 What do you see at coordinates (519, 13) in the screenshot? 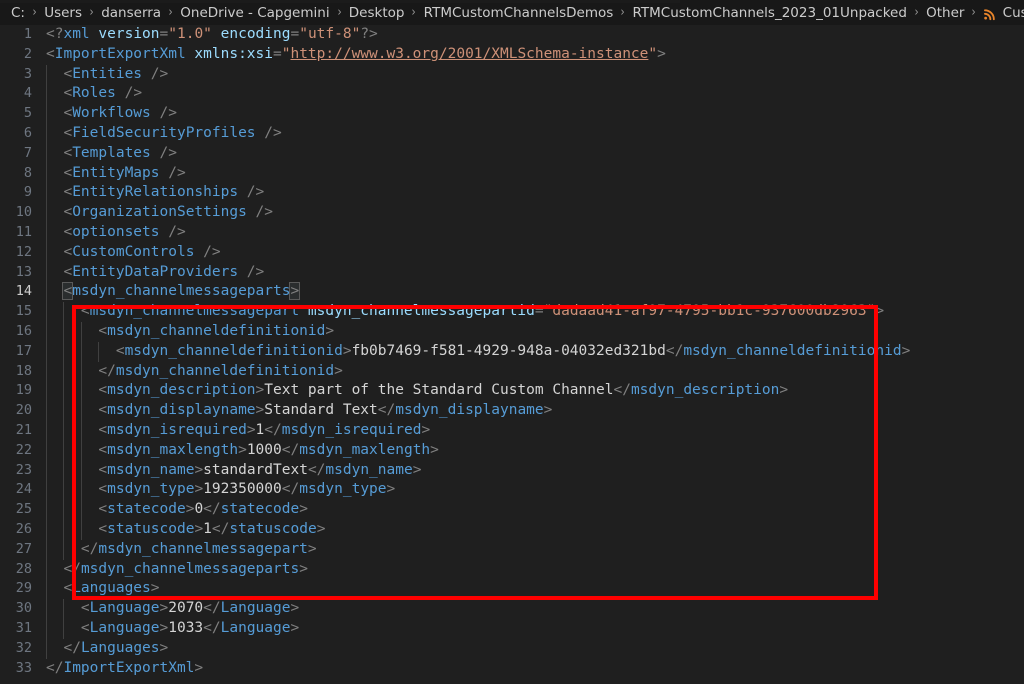
I see `breadcrumb-item: RTMCustomChannelsDemos` at bounding box center [519, 13].